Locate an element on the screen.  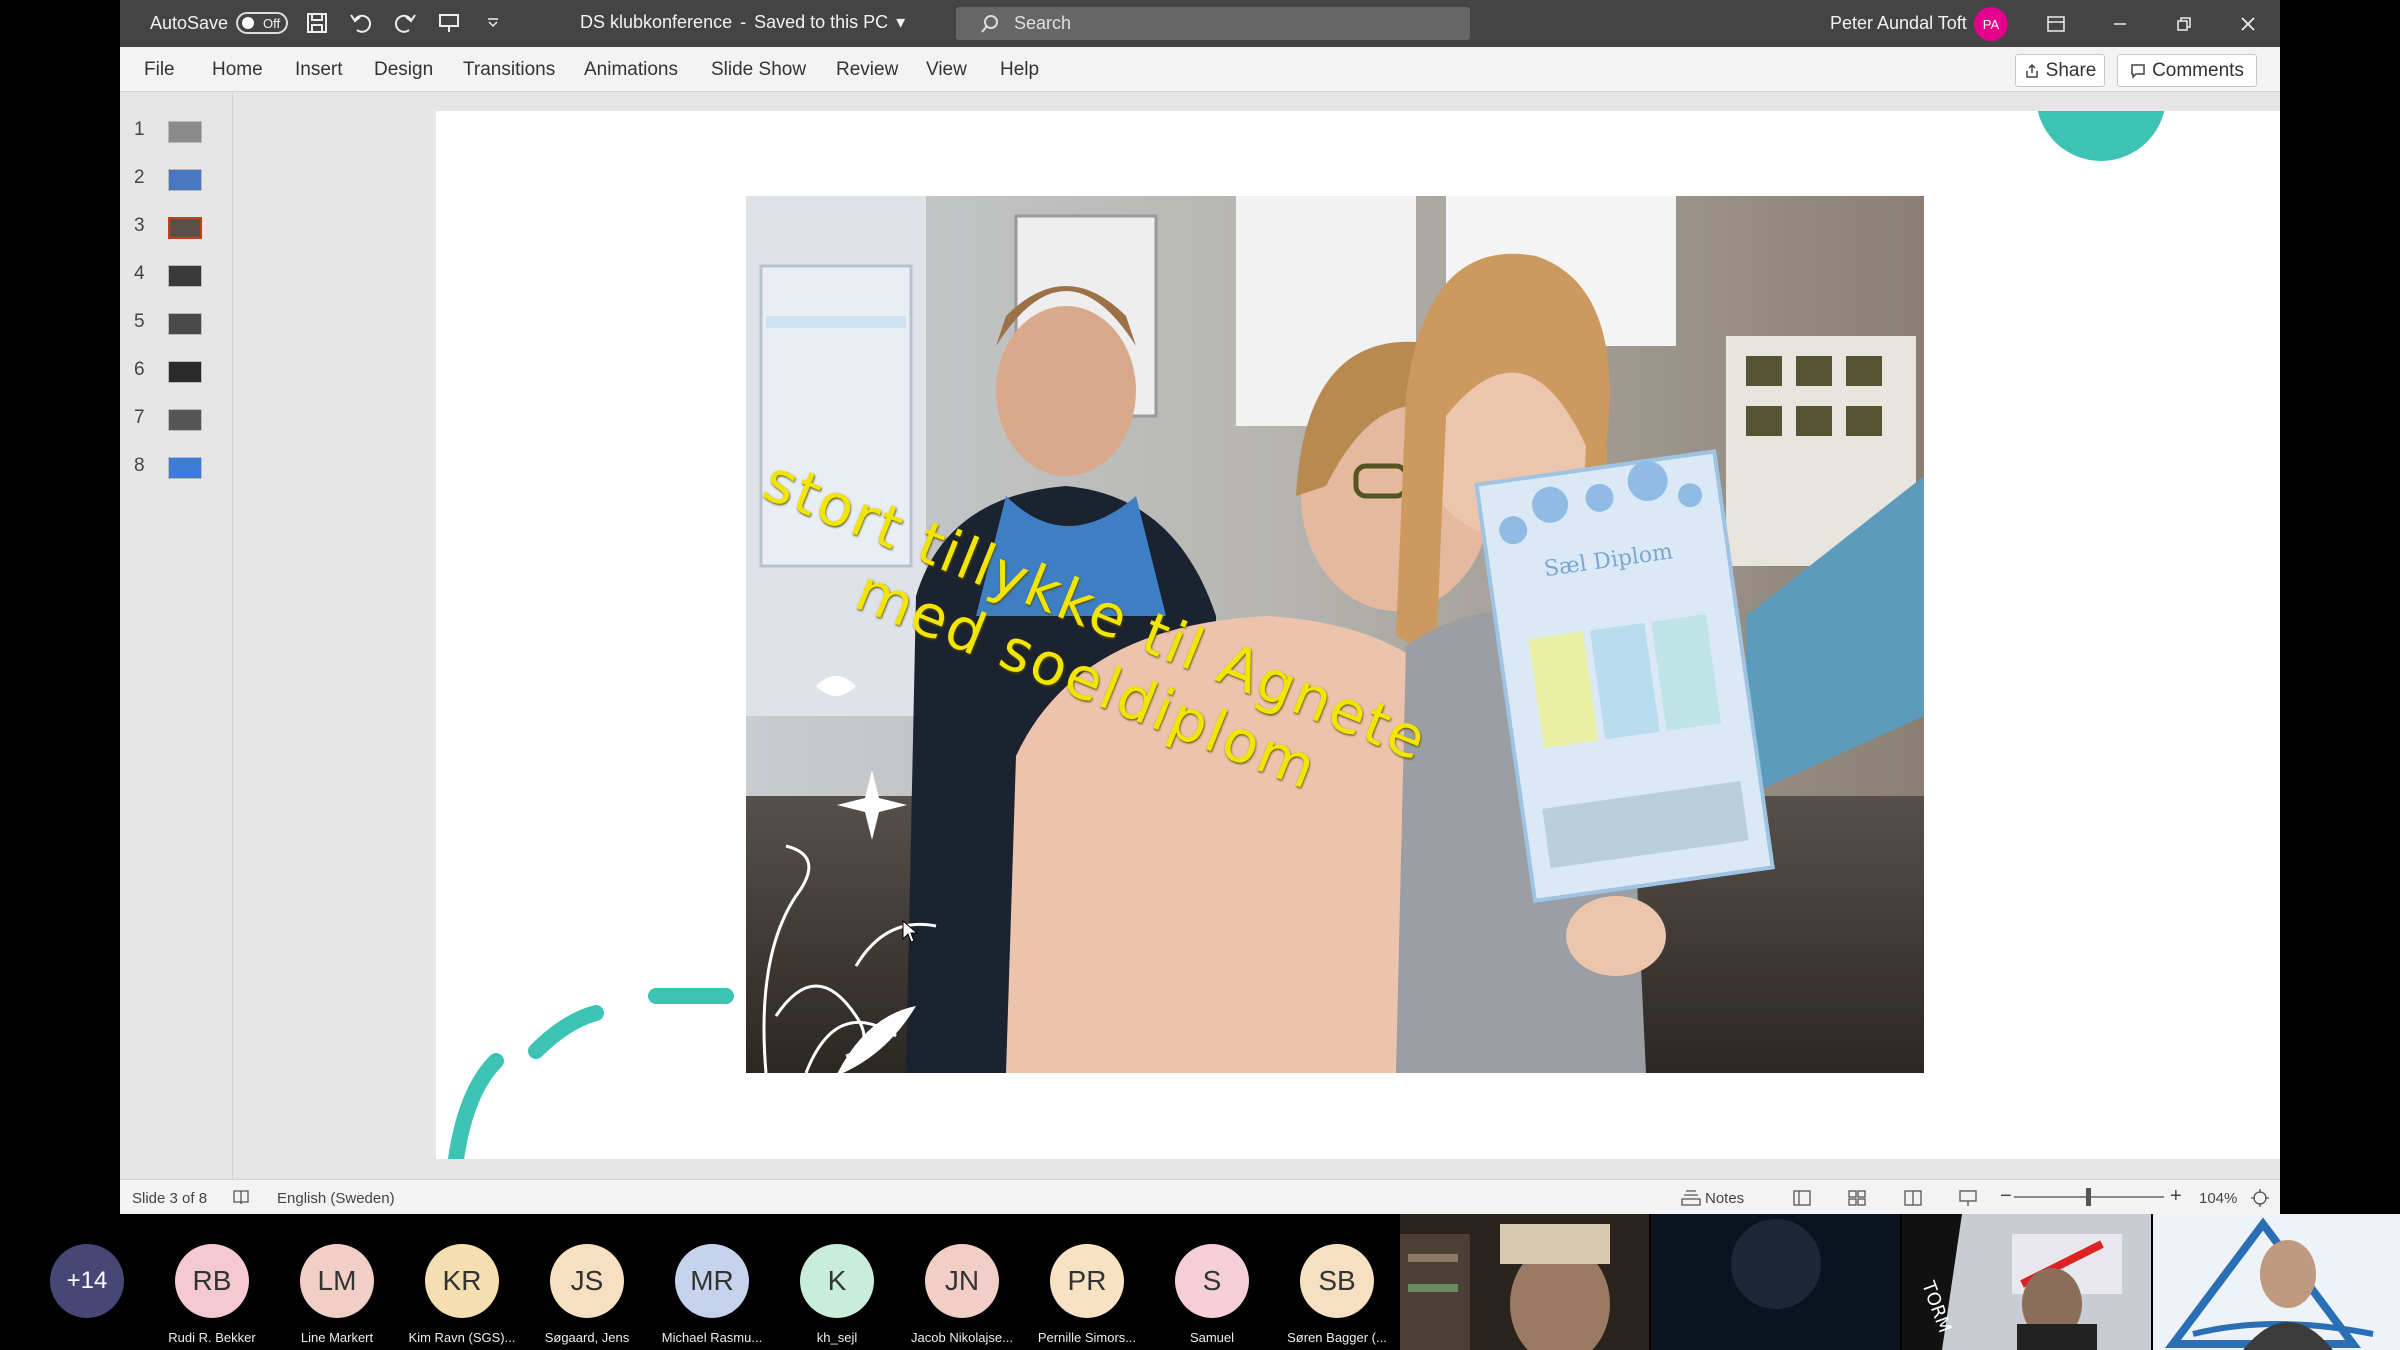
participant-tile: LM Line Markert is located at coordinates (337, 1294).